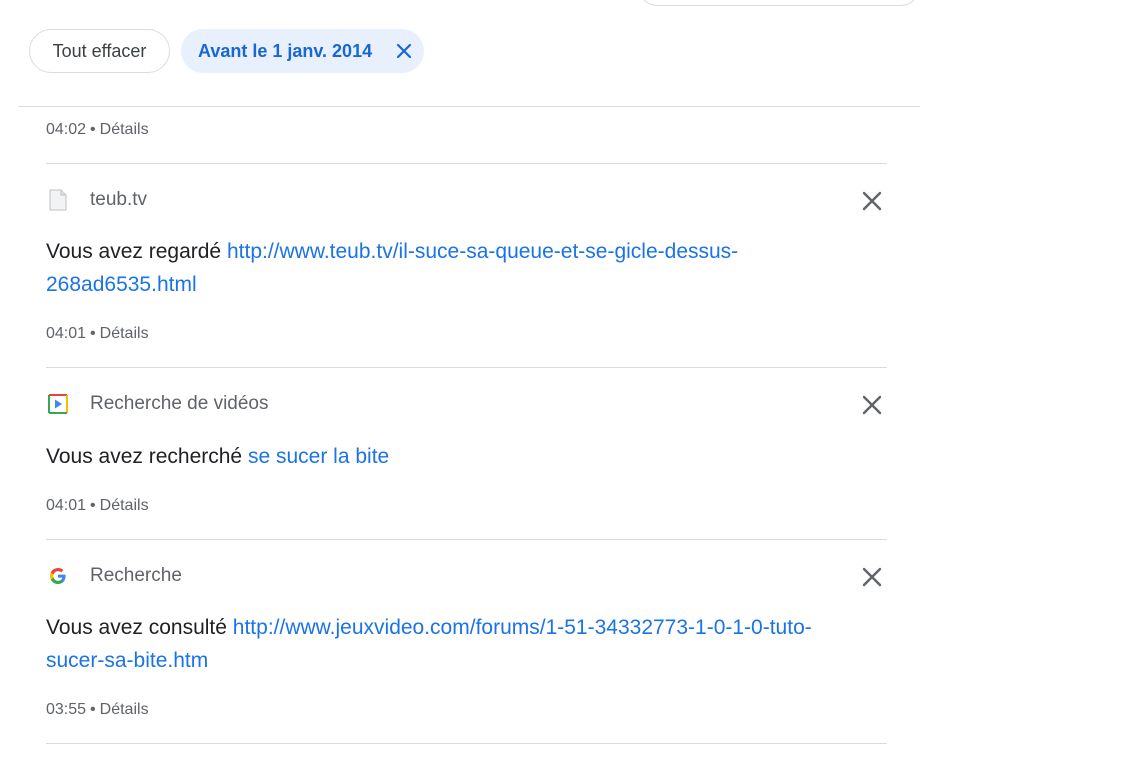 This screenshot has width=1125, height=761. What do you see at coordinates (318, 456) in the screenshot?
I see `activity-link: se sucer la bite` at bounding box center [318, 456].